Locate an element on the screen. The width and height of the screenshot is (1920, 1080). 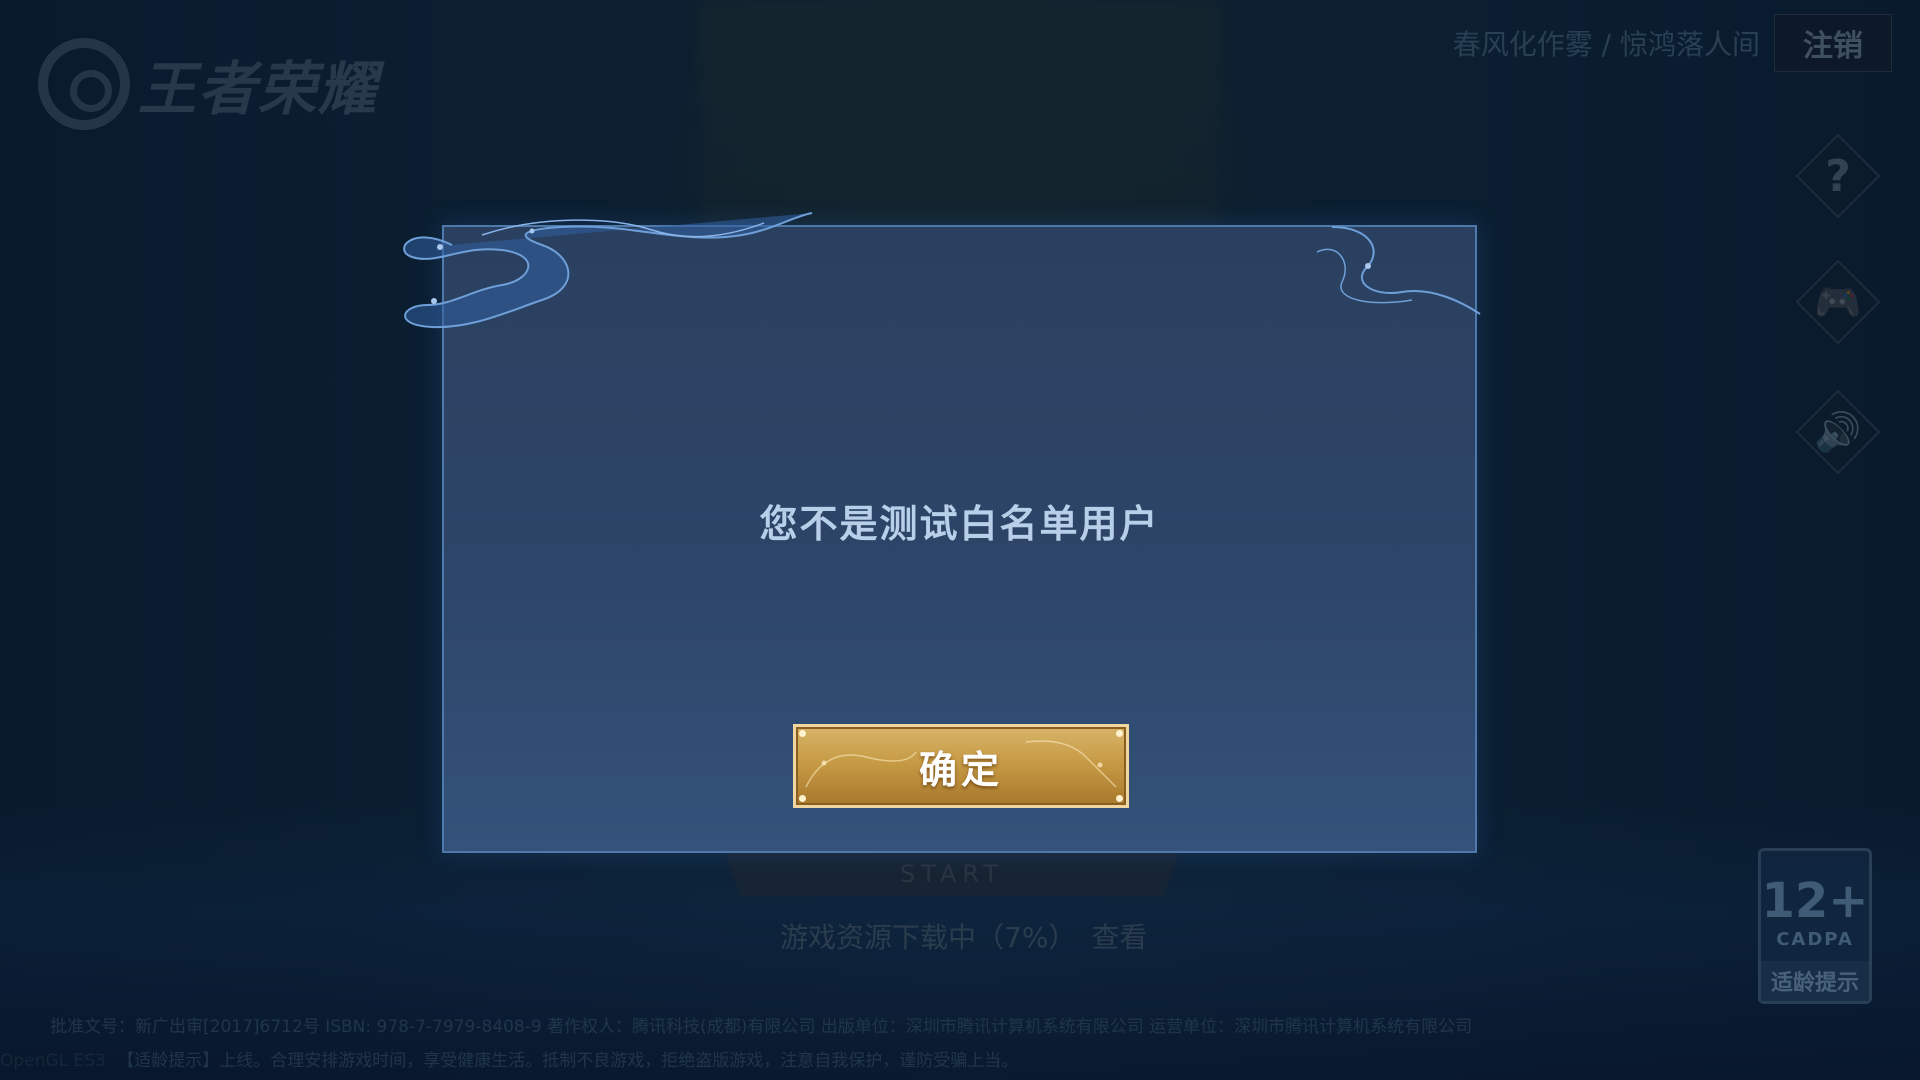
confirm-label: 确定 is located at coordinates (960, 769).